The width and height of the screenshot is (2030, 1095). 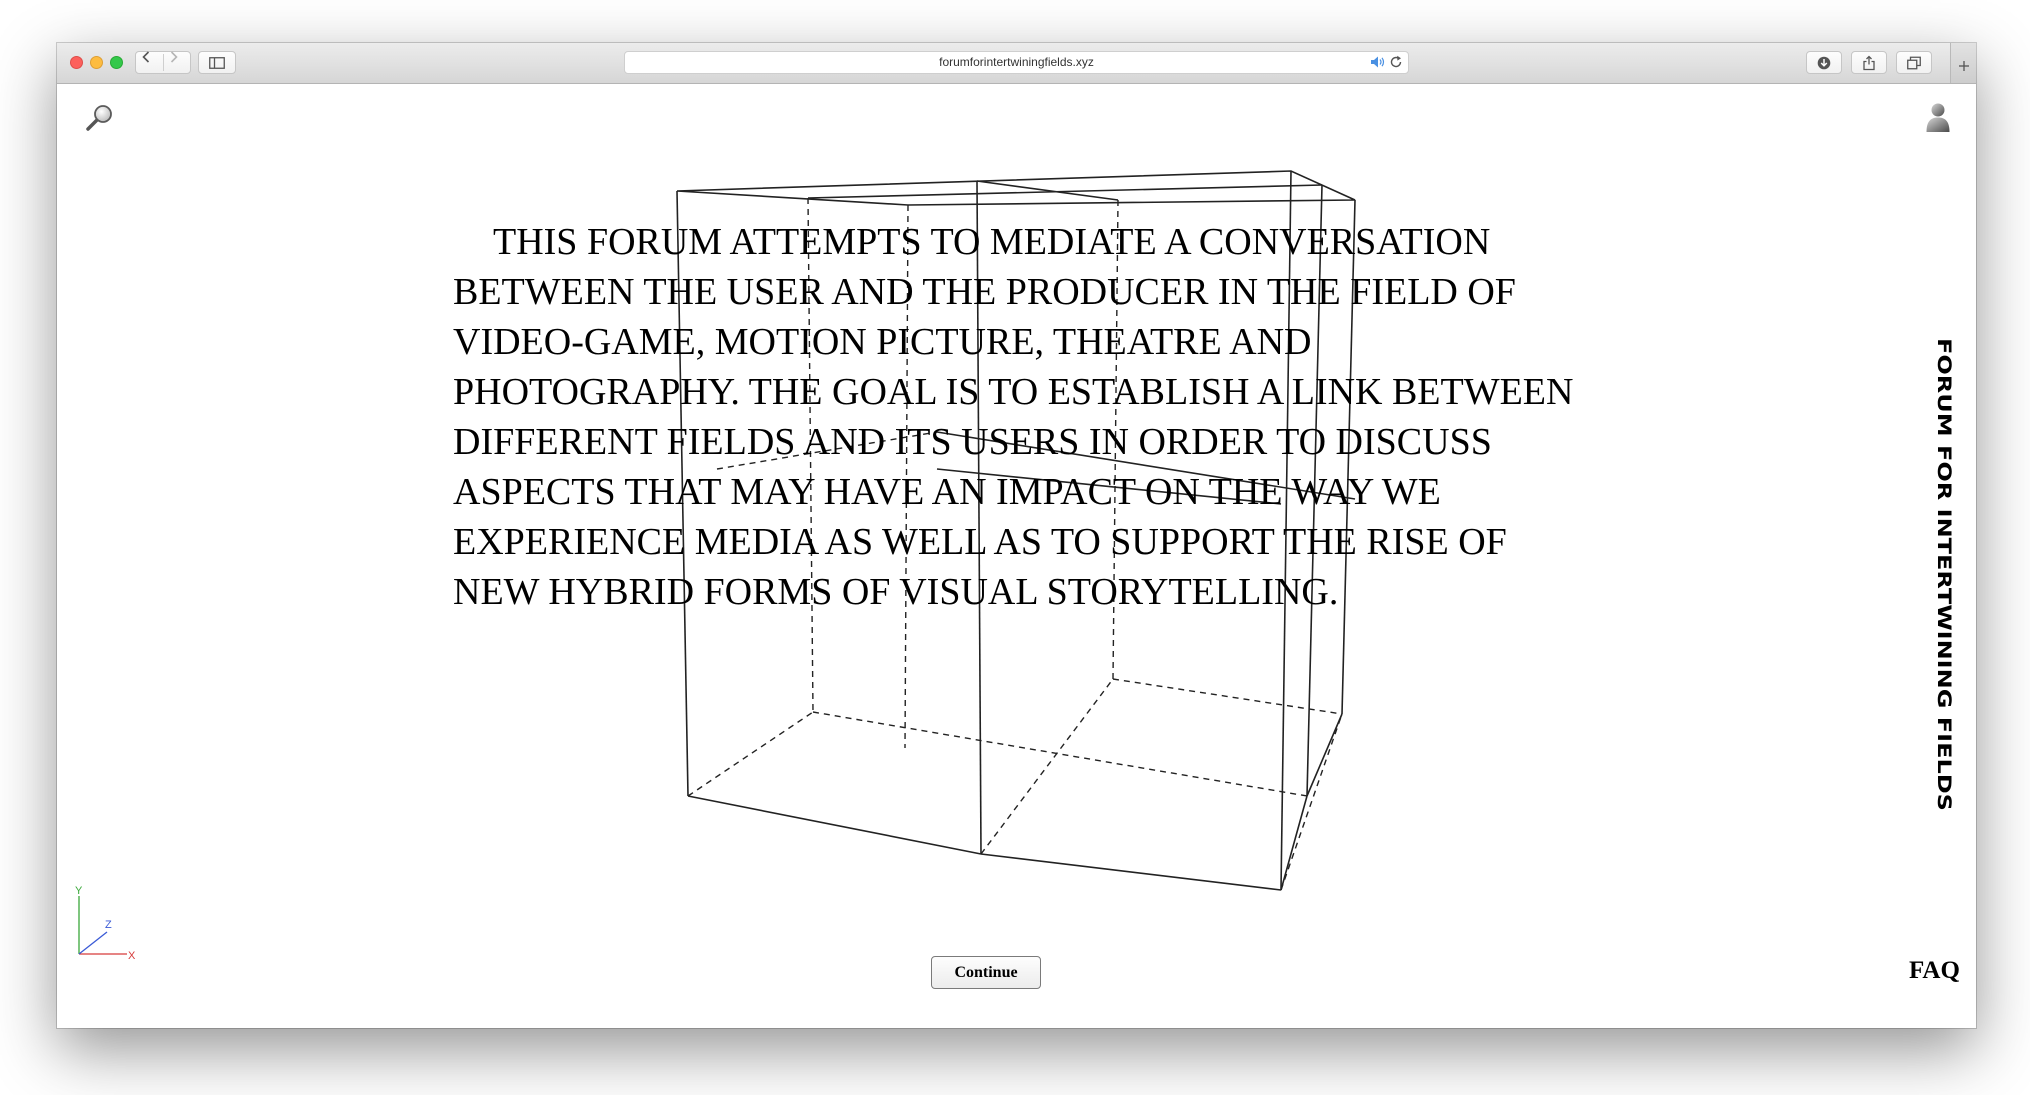 What do you see at coordinates (1934, 971) in the screenshot?
I see `faq-link: FAQ` at bounding box center [1934, 971].